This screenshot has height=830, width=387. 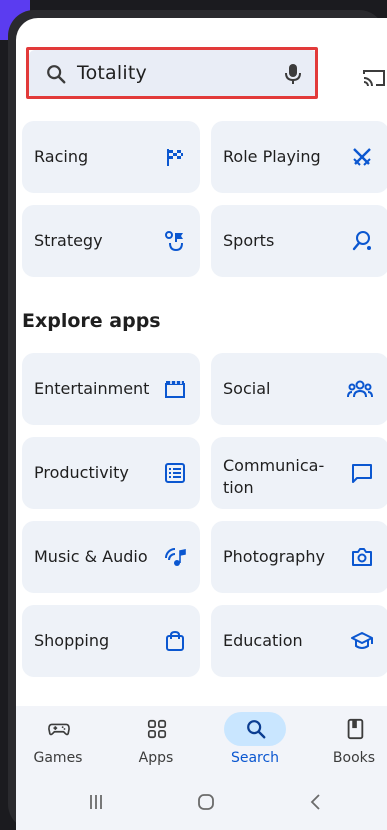 What do you see at coordinates (68, 240) in the screenshot?
I see `tile-label: Strategy` at bounding box center [68, 240].